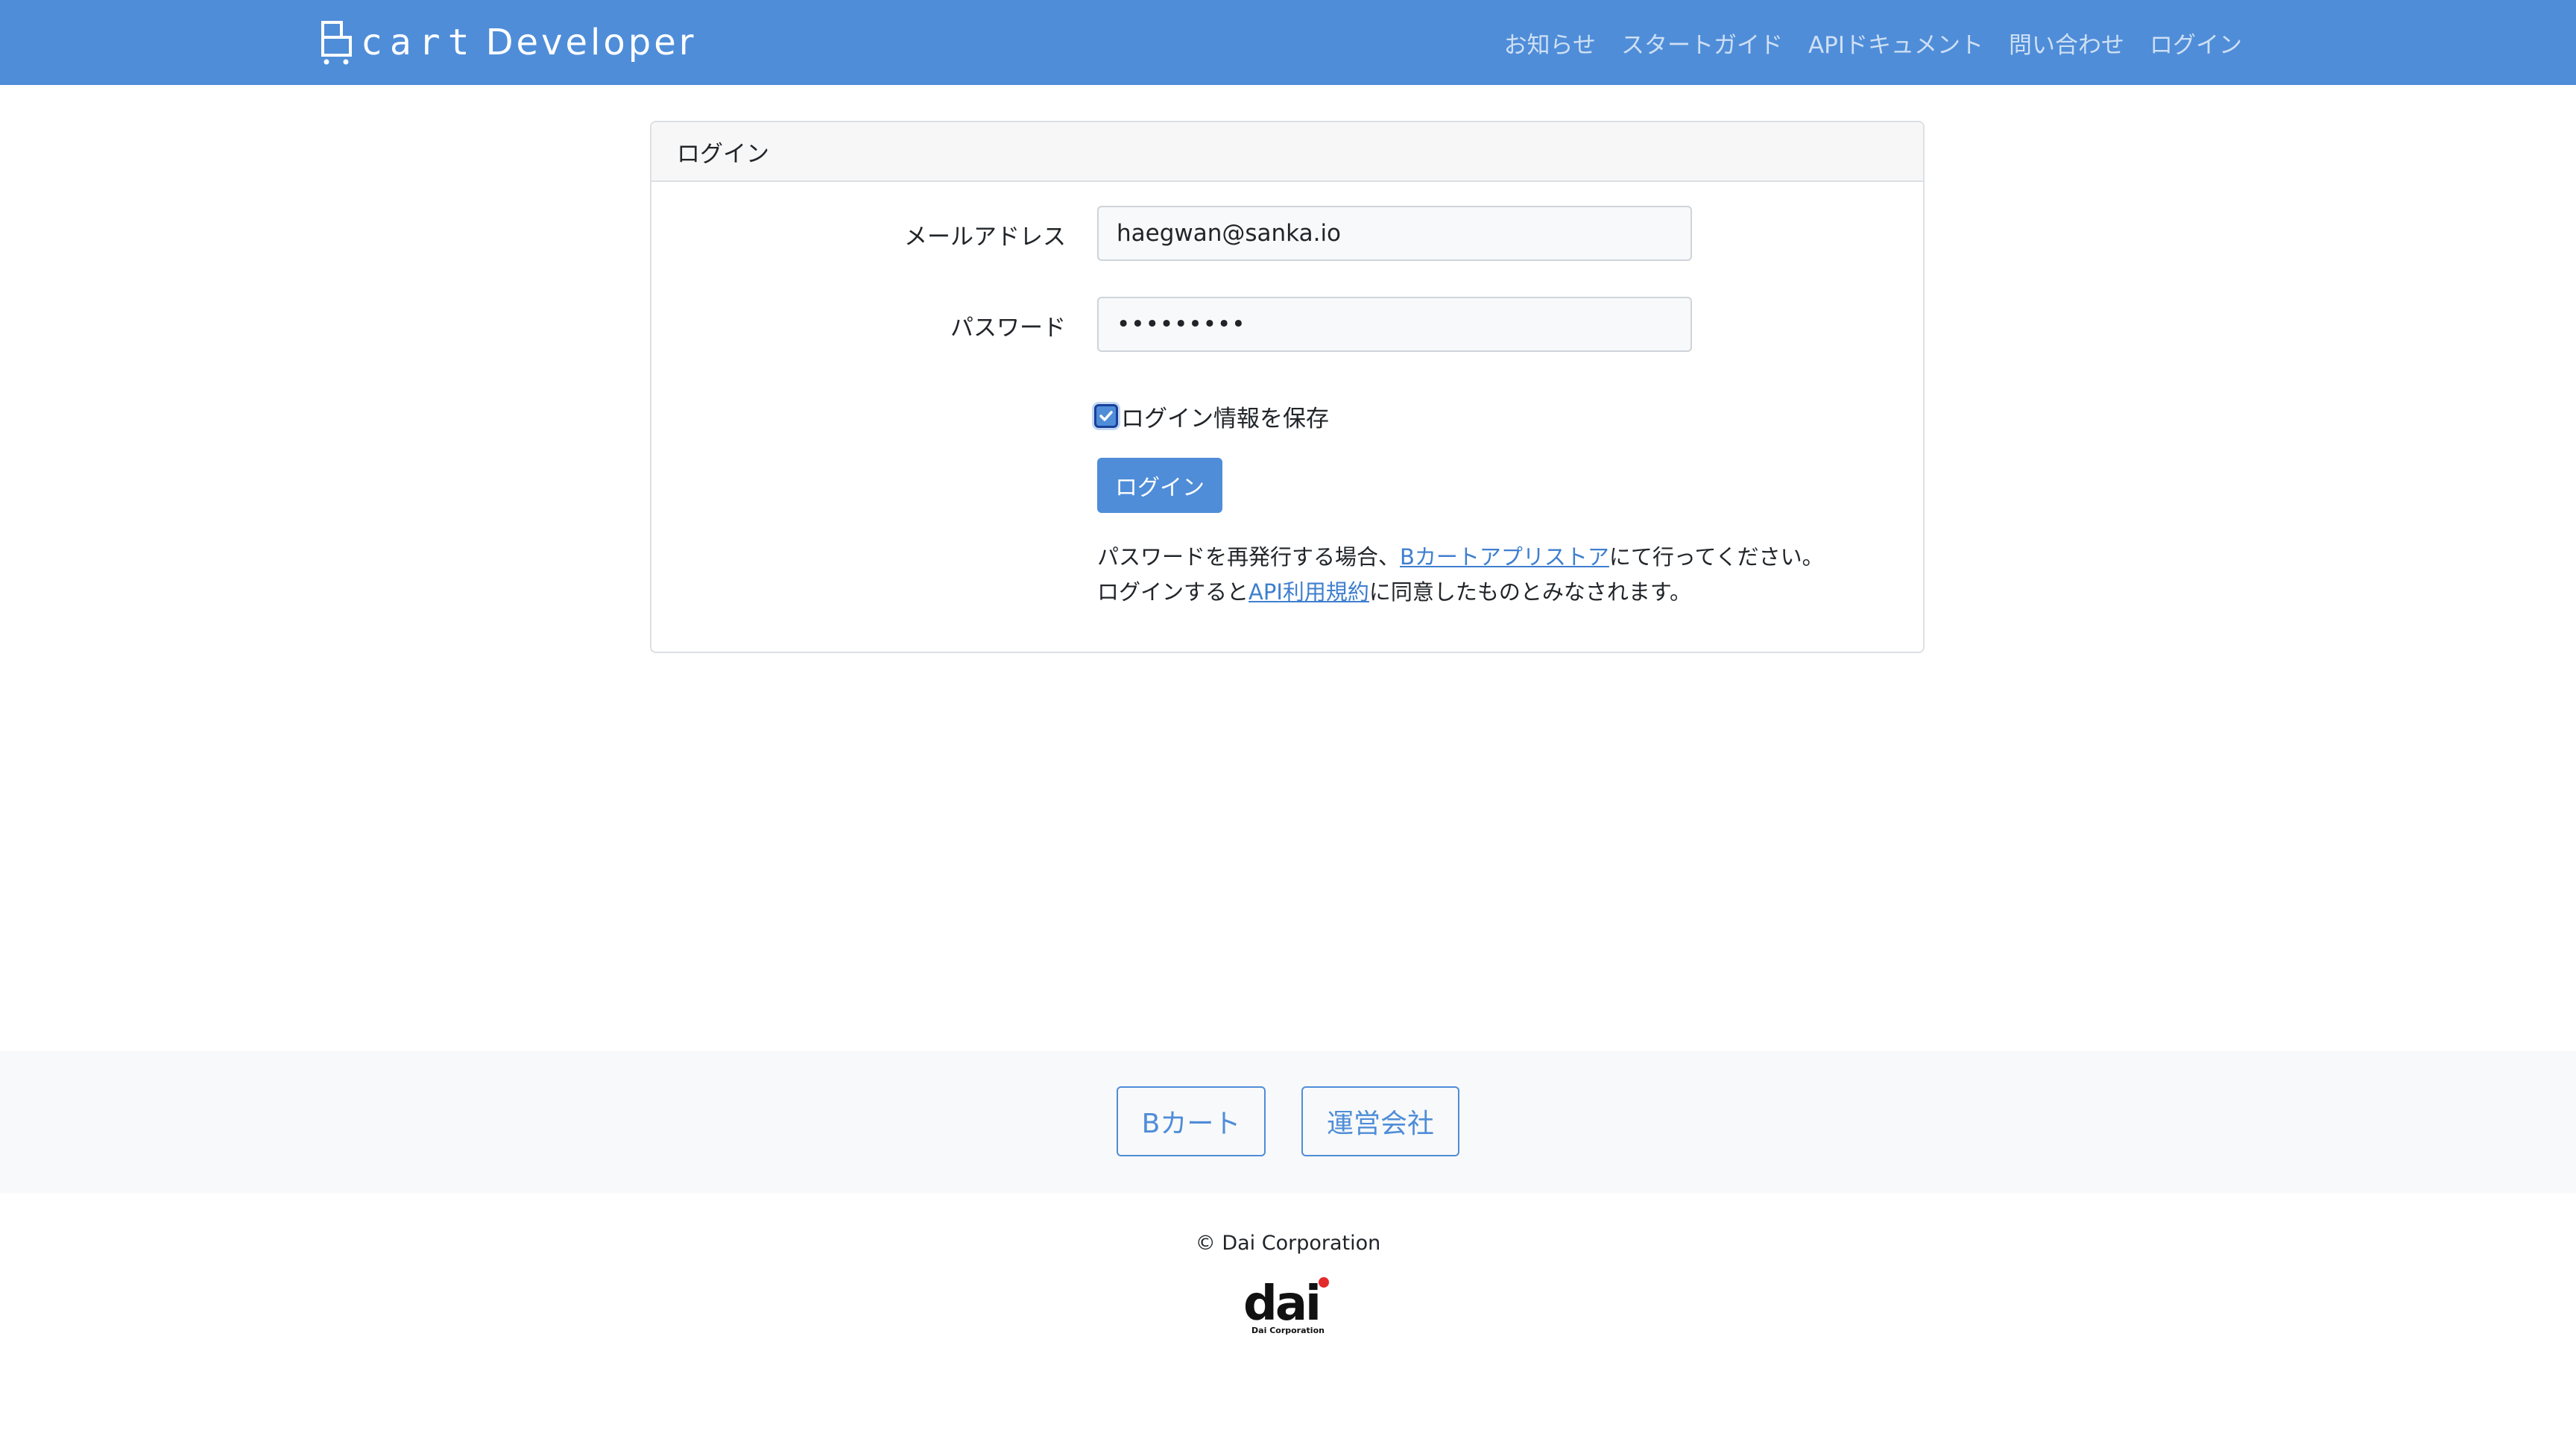  Describe the element at coordinates (1288, 1330) in the screenshot. I see `dai-logo-subtext: Dai Corporation` at that location.